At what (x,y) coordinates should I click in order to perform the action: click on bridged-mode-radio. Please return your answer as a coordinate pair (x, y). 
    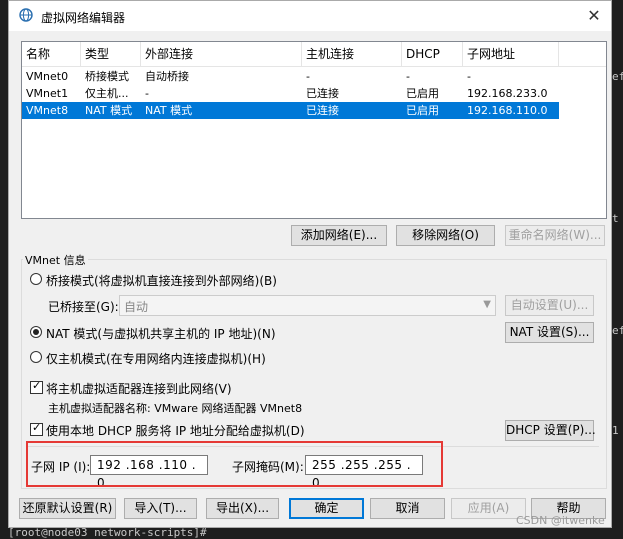
    Looking at the image, I should click on (36, 279).